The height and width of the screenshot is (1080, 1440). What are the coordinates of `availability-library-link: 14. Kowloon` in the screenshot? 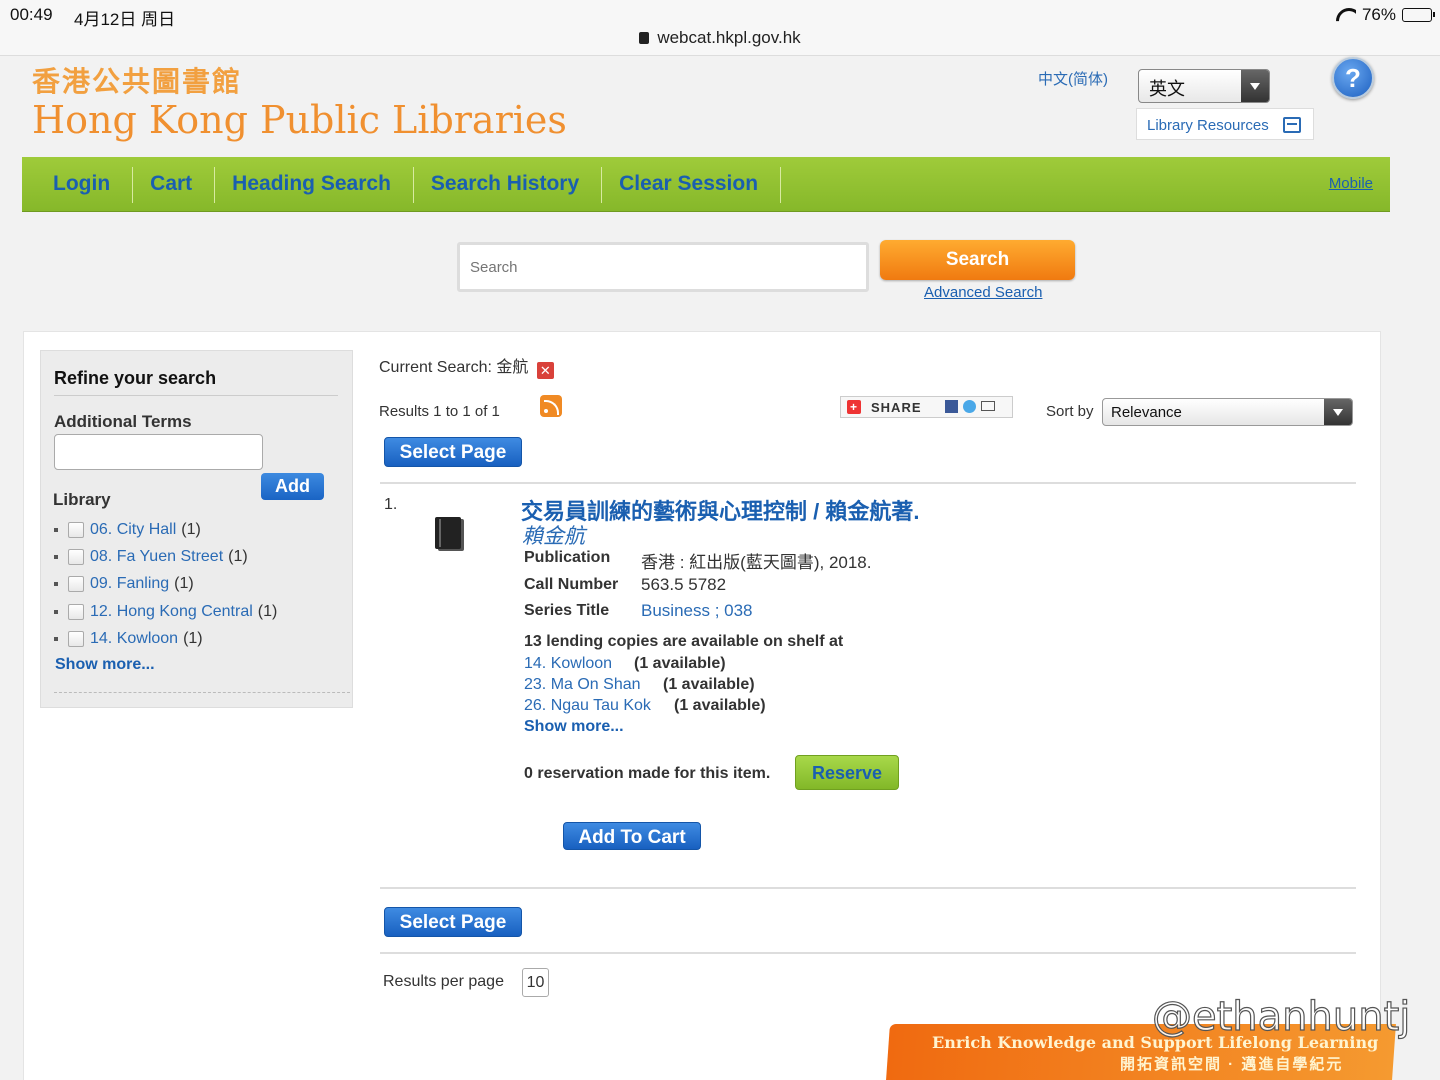 It's located at (568, 663).